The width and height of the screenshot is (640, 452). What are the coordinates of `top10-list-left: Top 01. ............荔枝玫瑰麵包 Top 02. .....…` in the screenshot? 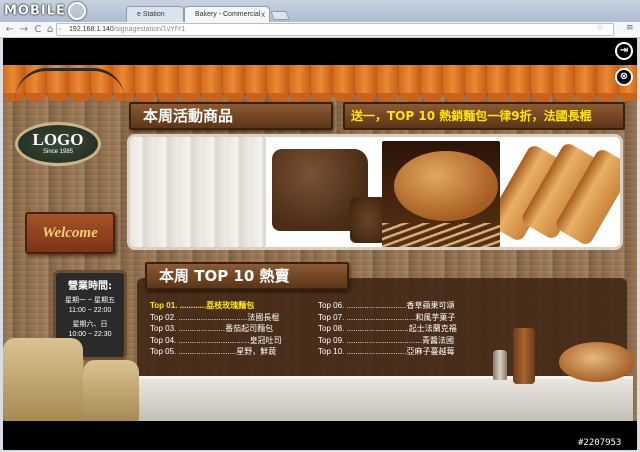 It's located at (225, 329).